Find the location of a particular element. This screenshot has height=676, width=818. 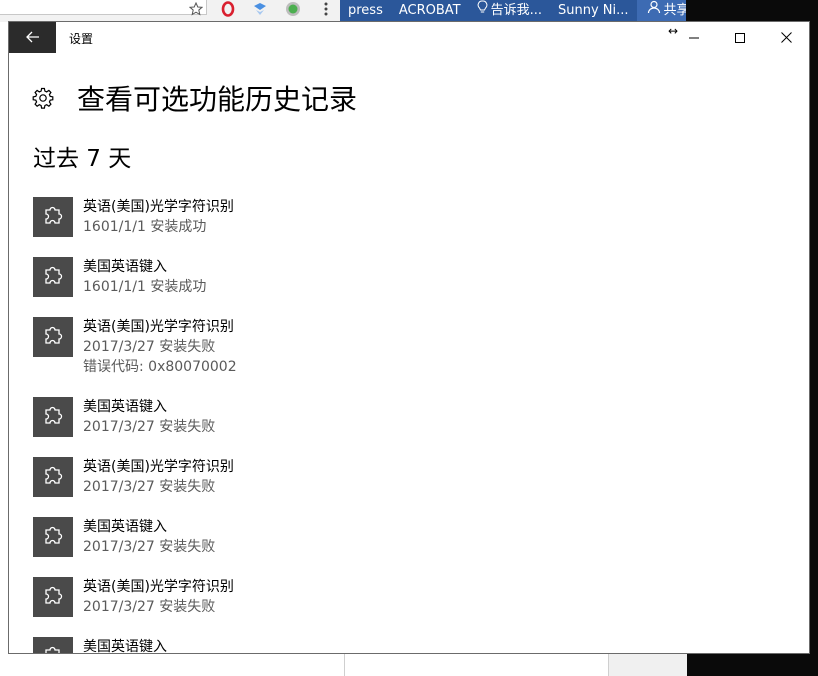

back-button is located at coordinates (32, 37).